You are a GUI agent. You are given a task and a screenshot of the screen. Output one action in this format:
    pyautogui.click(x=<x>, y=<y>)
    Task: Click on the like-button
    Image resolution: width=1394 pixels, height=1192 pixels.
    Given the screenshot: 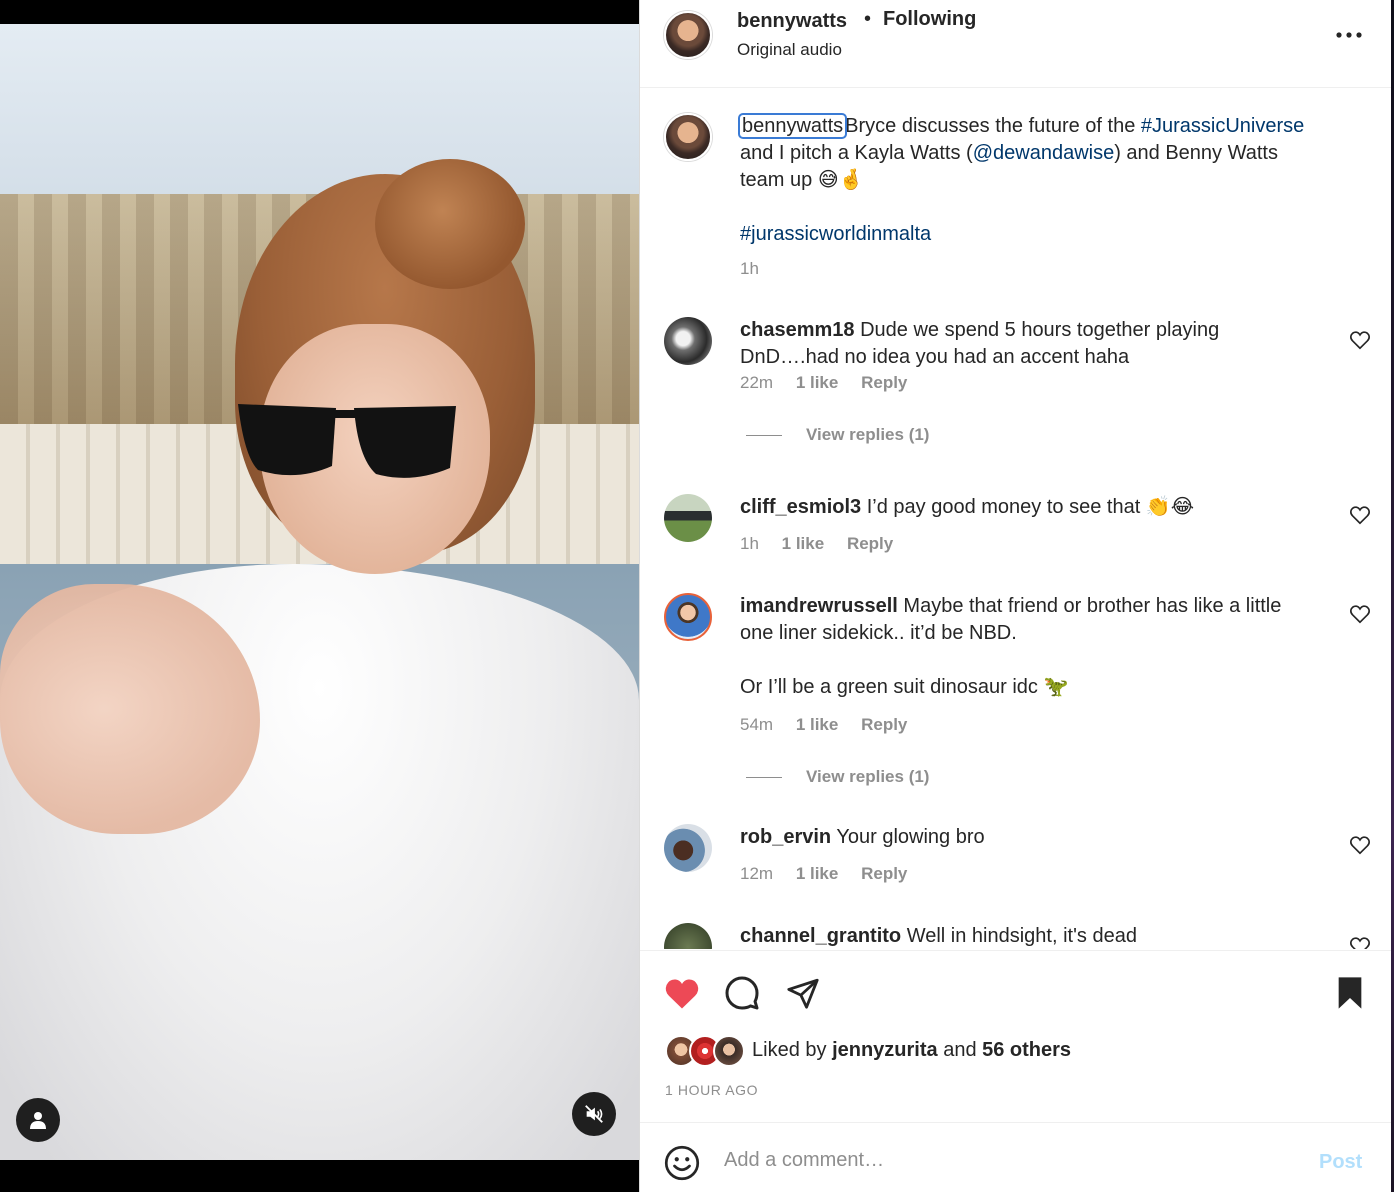 What is the action you would take?
    pyautogui.click(x=682, y=993)
    